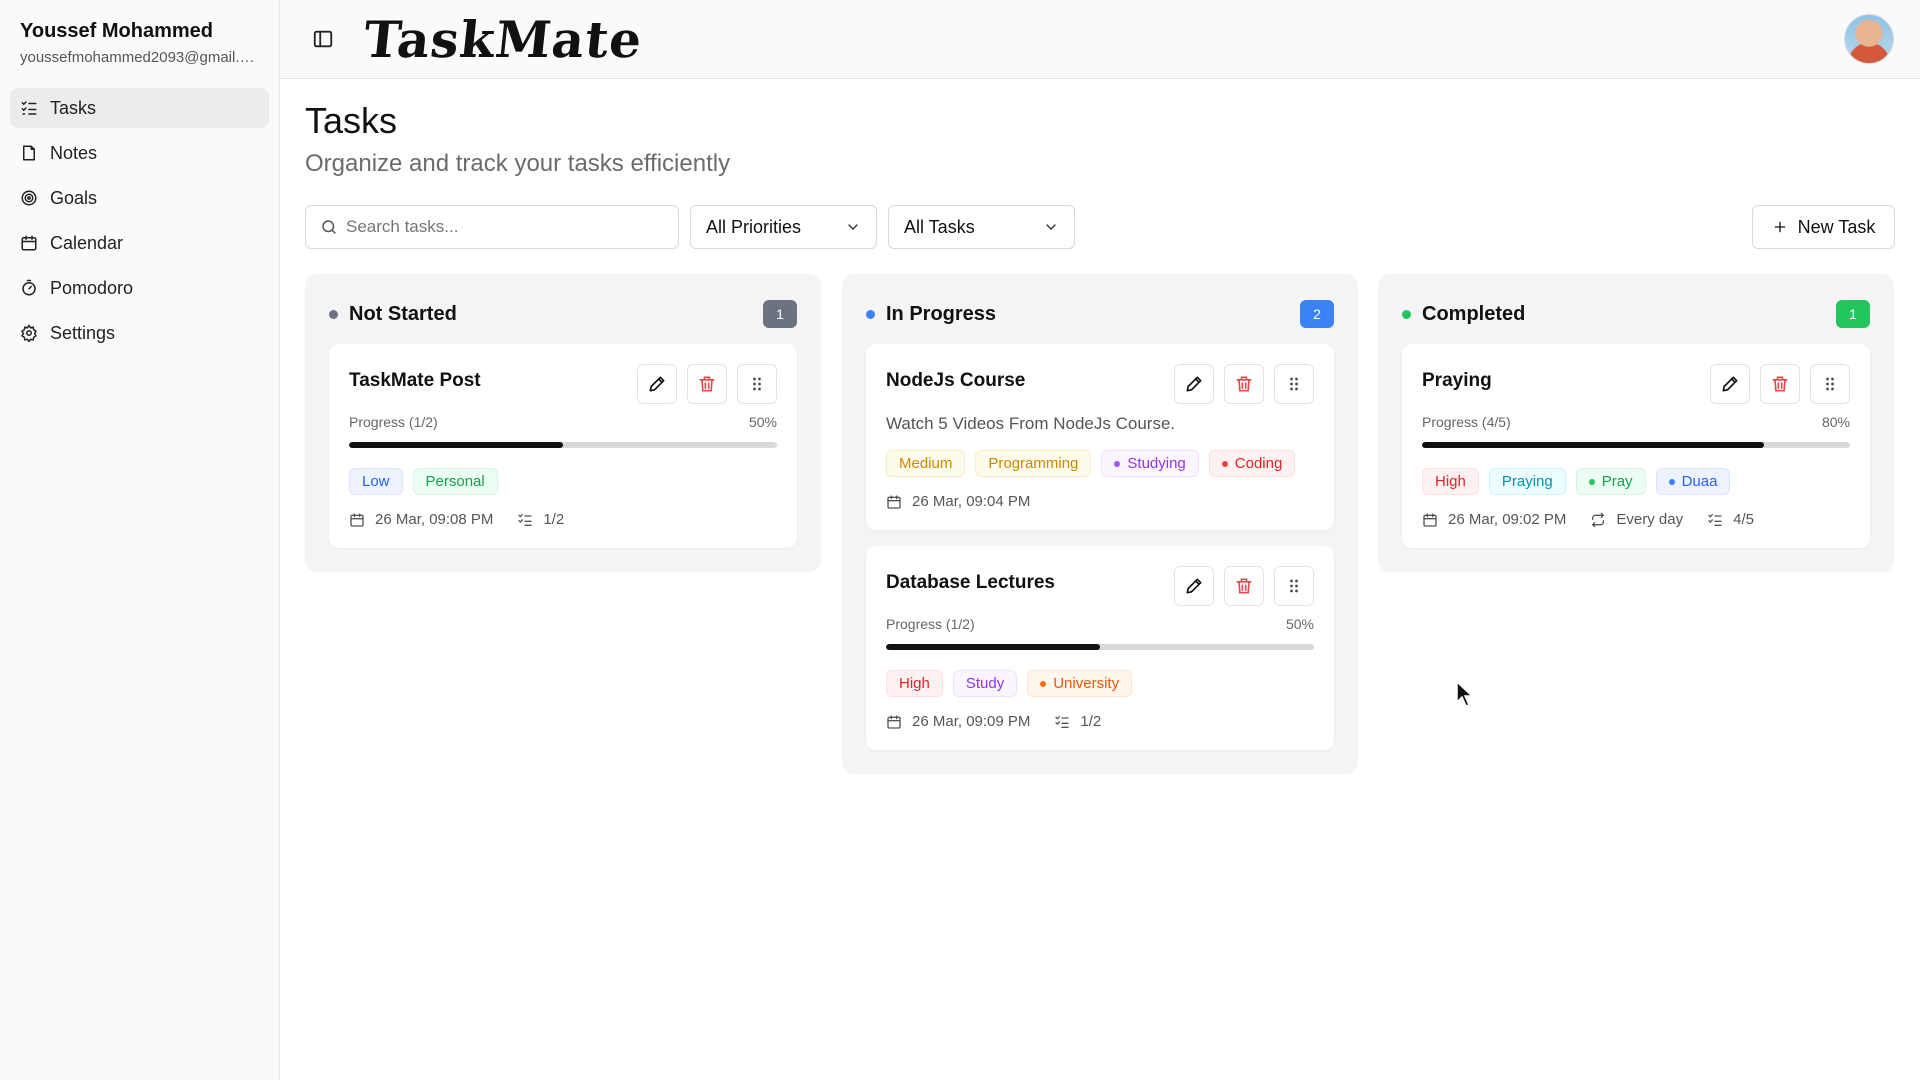 The height and width of the screenshot is (1080, 1920). What do you see at coordinates (92, 287) in the screenshot?
I see `sidebar-item-label: Pomodoro` at bounding box center [92, 287].